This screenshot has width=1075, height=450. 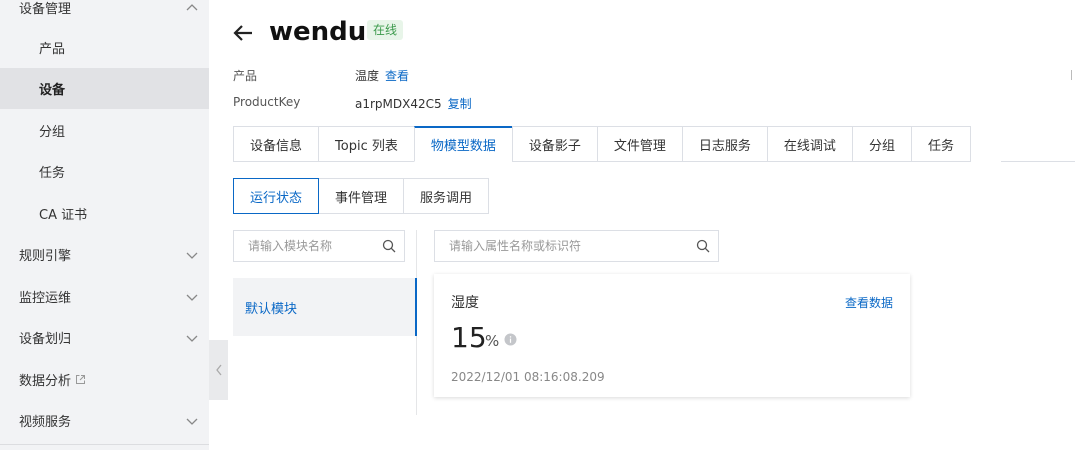 I want to click on property-search-box, so click(x=576, y=246).